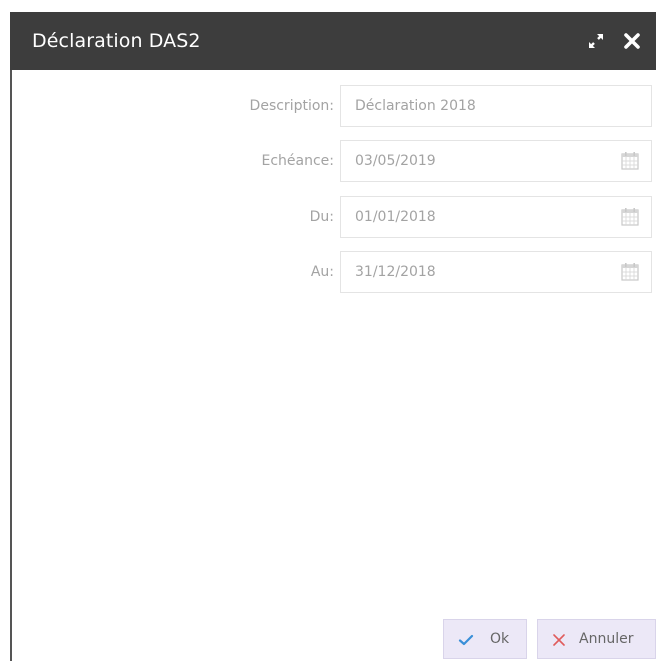  What do you see at coordinates (496, 217) in the screenshot?
I see `du-date-input` at bounding box center [496, 217].